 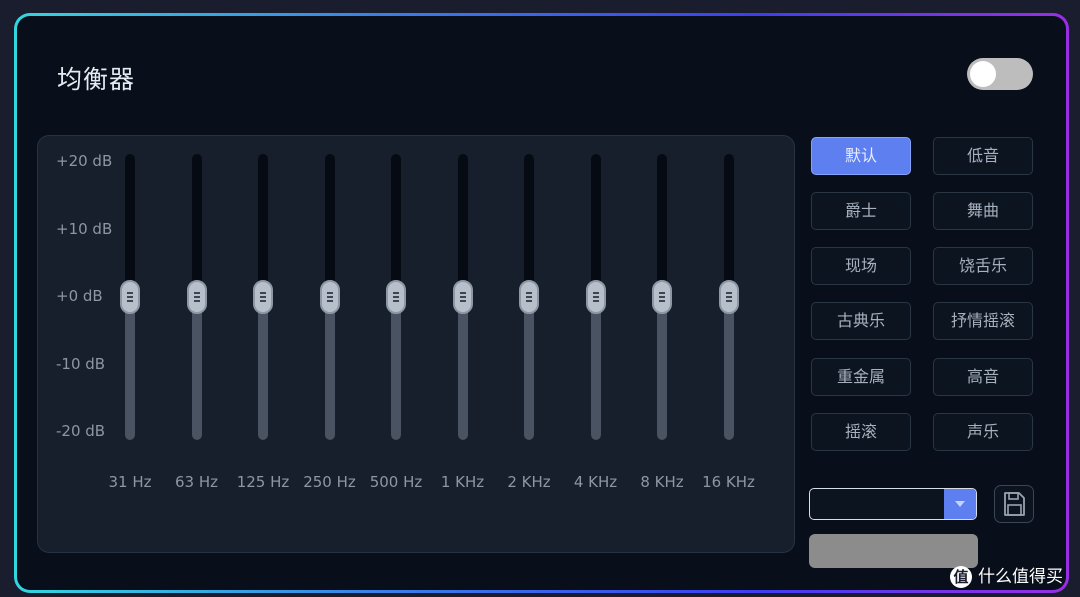 I want to click on frequency-label: 250 Hz, so click(x=329, y=482).